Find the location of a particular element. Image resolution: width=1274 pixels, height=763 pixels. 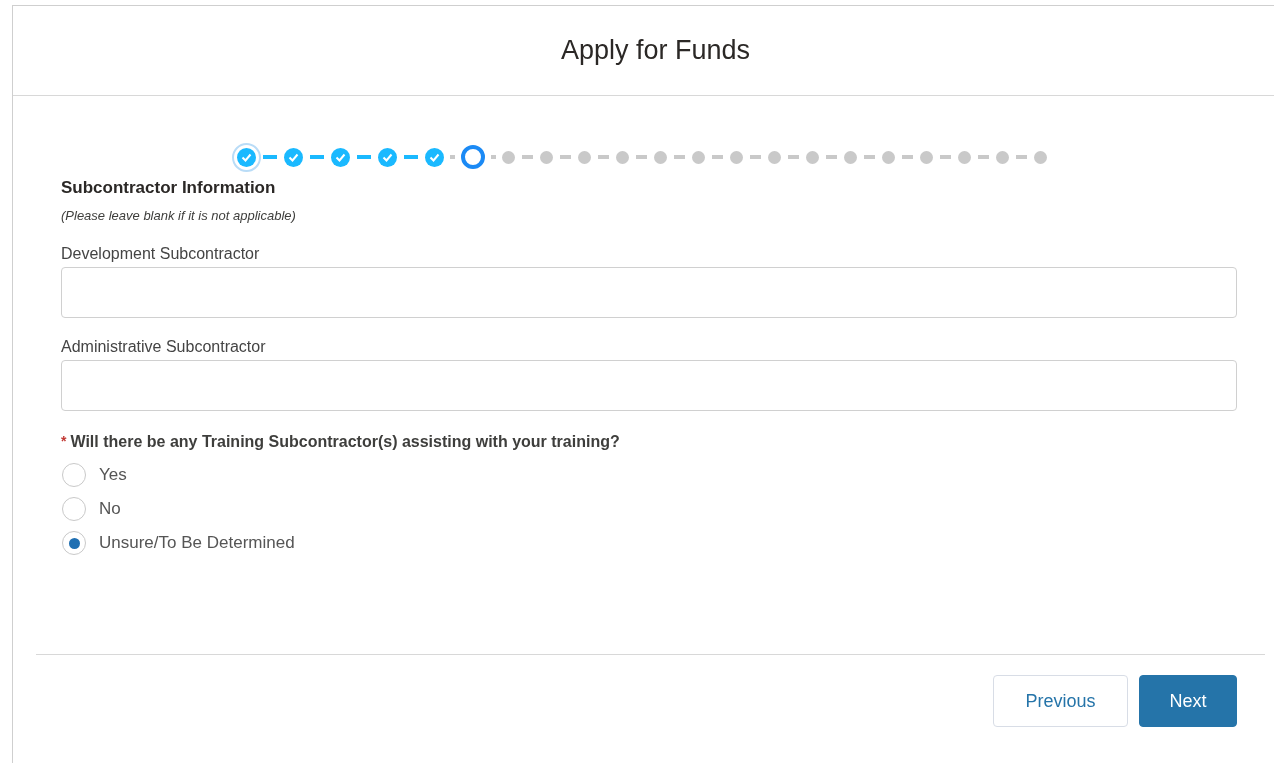

section-note: (Please leave blank if it is not applicable) is located at coordinates (179, 215).